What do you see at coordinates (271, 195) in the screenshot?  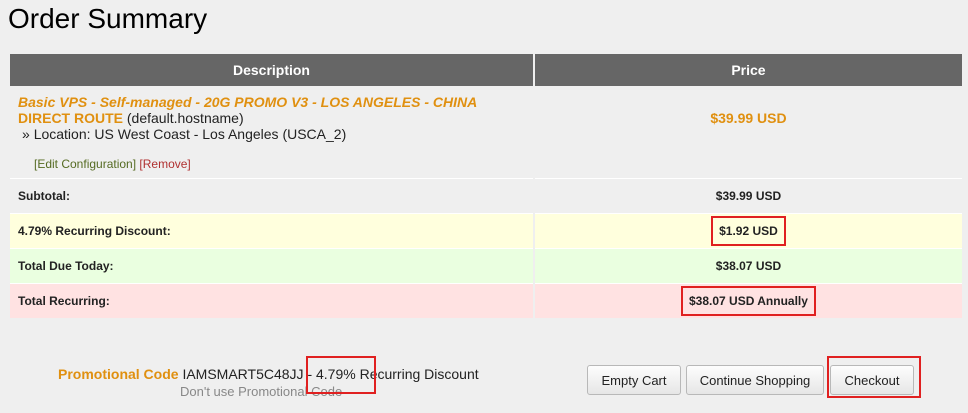 I see `subtotal-label: Subtotal:` at bounding box center [271, 195].